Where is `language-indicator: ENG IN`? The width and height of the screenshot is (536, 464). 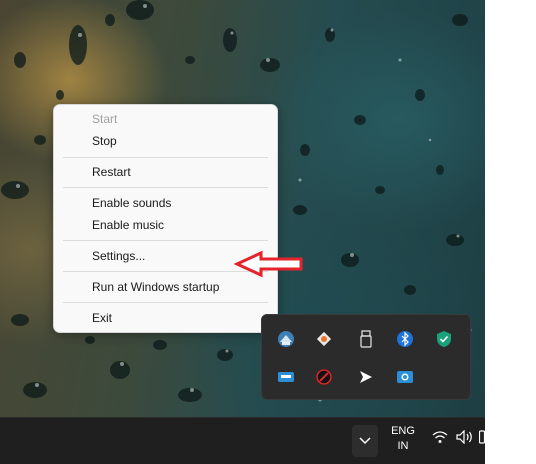 language-indicator: ENG IN is located at coordinates (403, 439).